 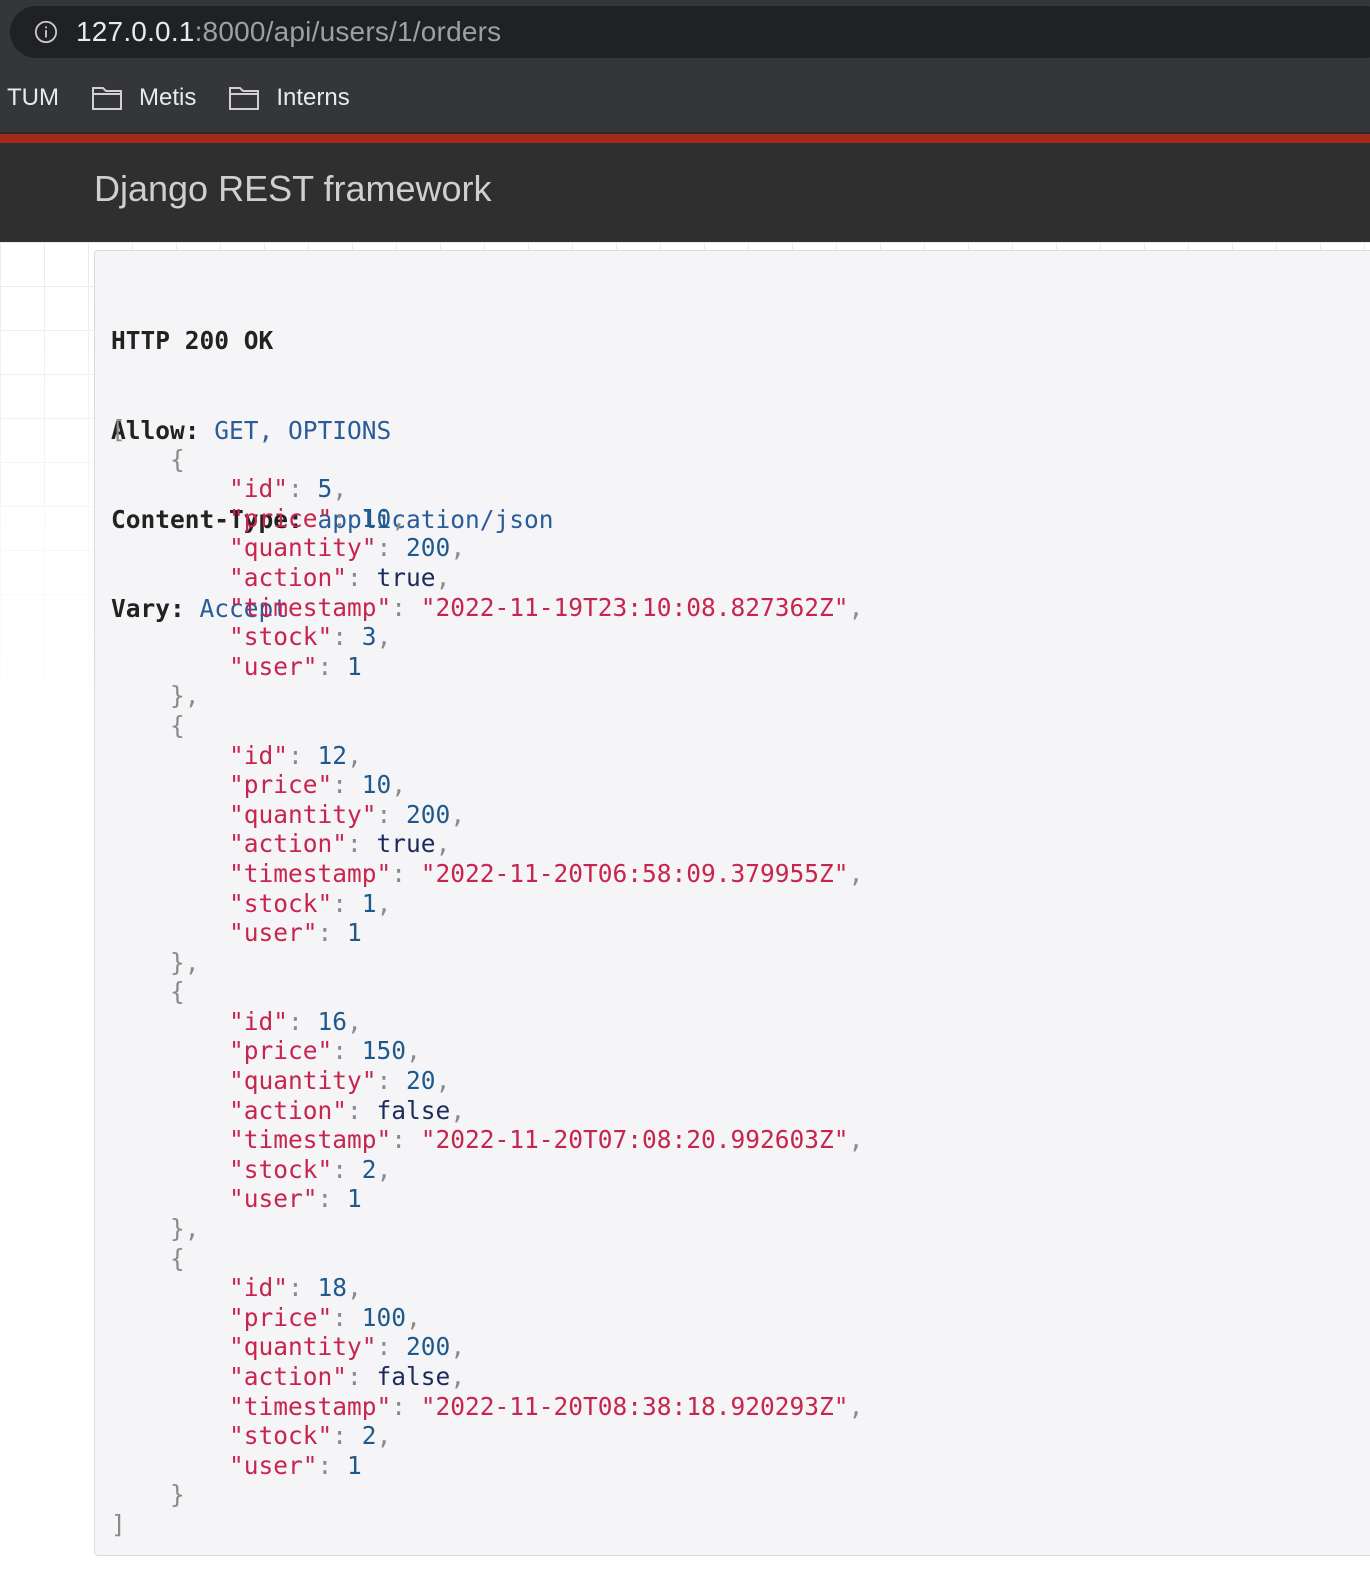 I want to click on folder-icon, so click(x=106, y=98).